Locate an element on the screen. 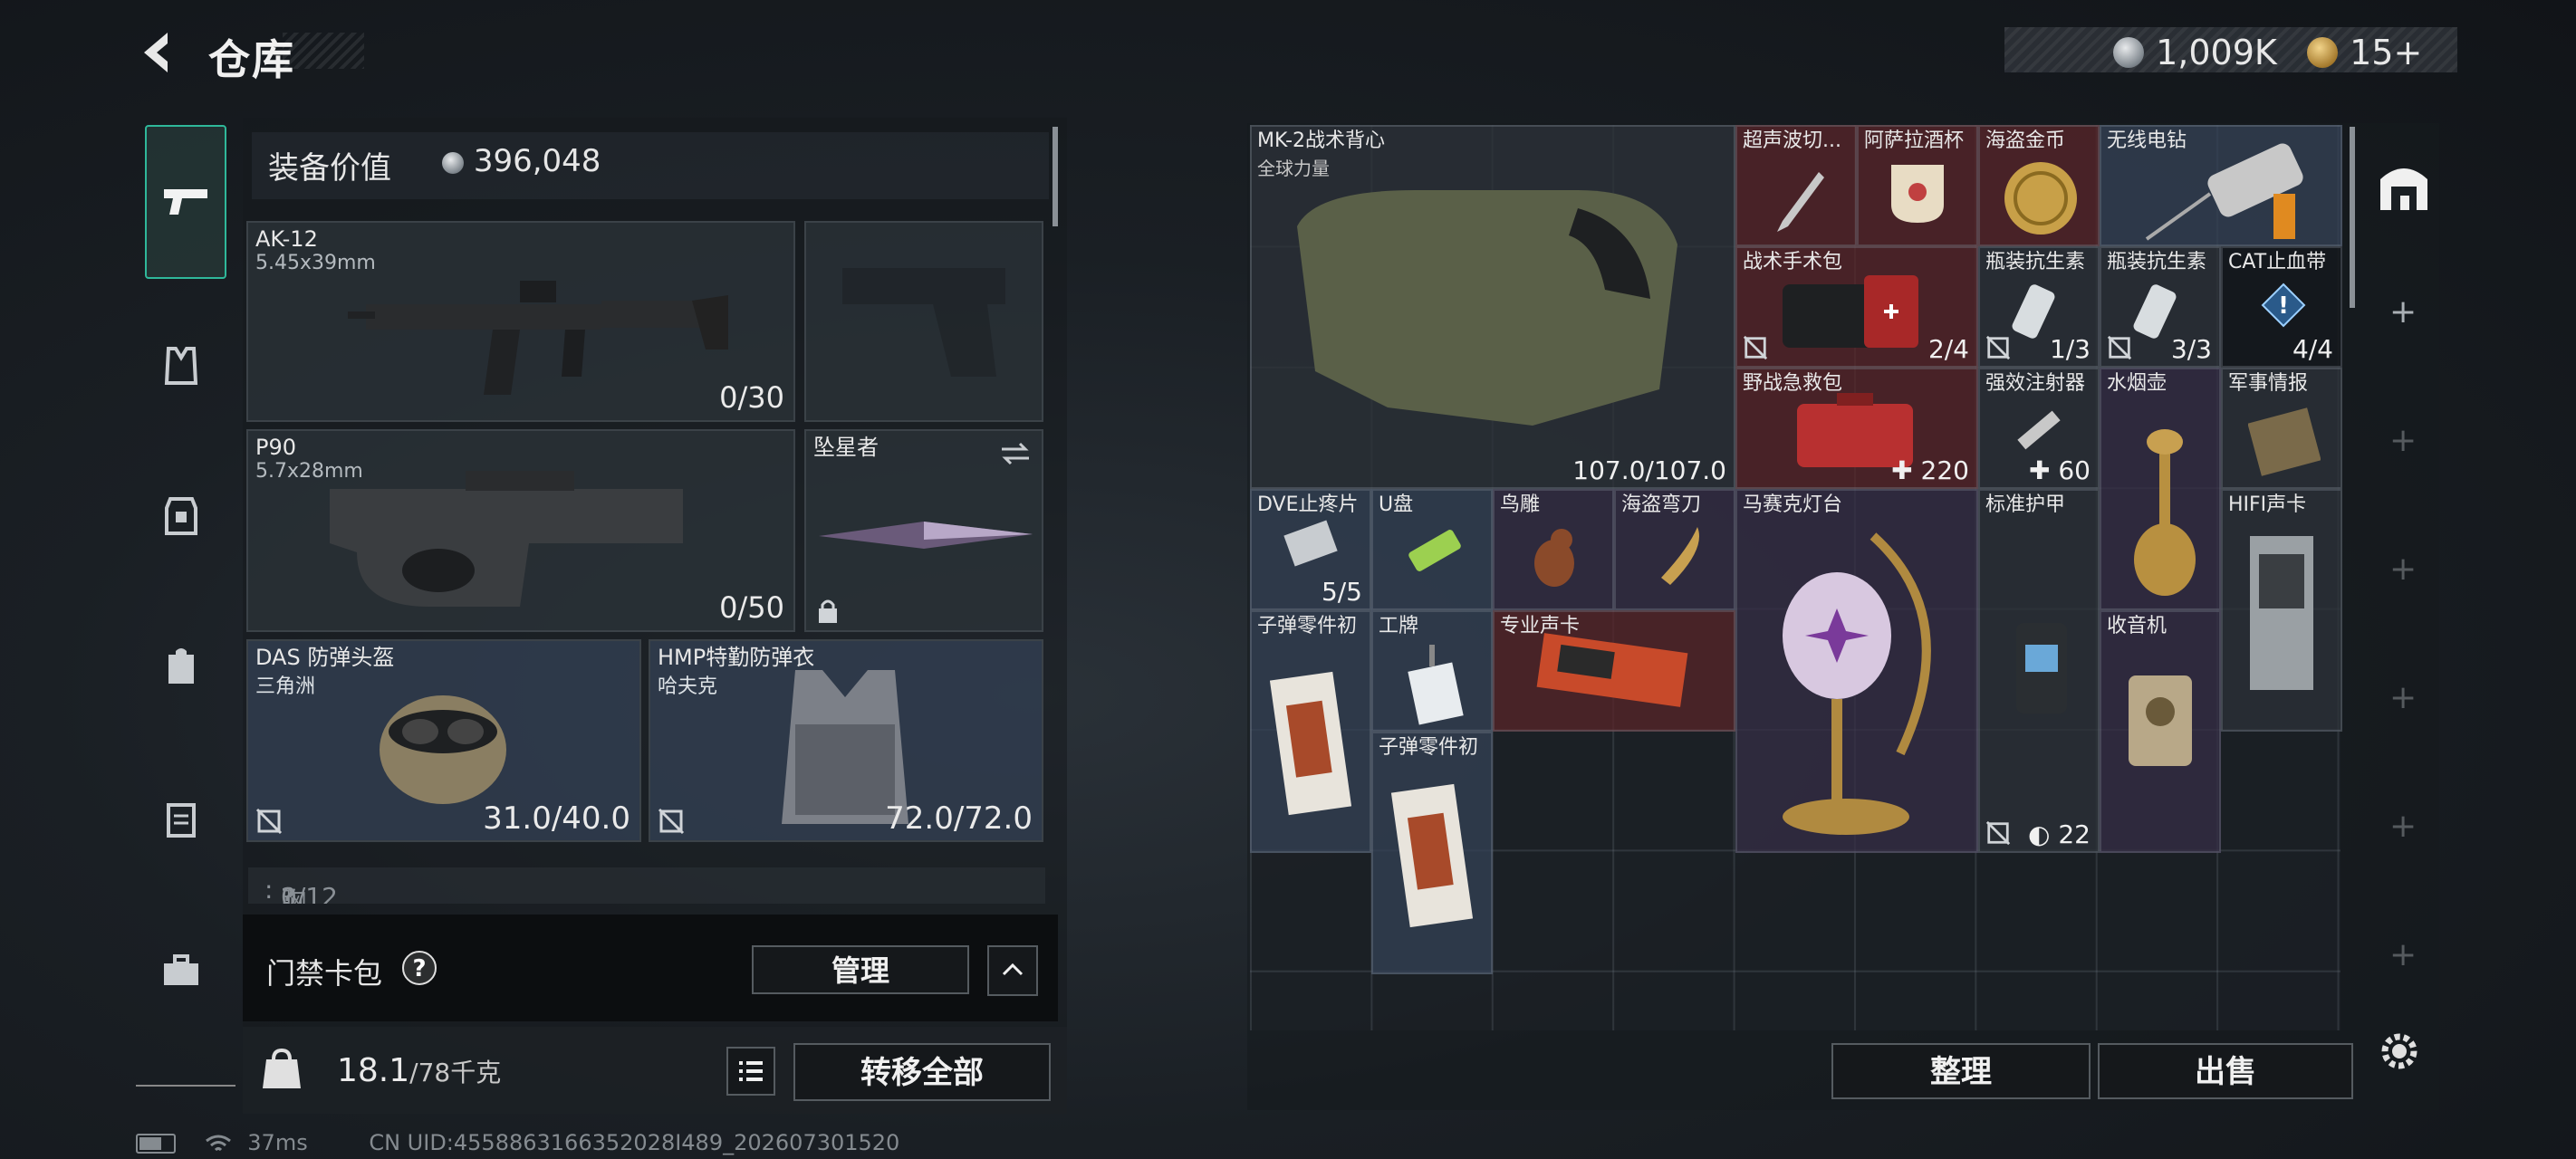 Image resolution: width=2576 pixels, height=1159 pixels. scalpel-icon is located at coordinates (1800, 202).